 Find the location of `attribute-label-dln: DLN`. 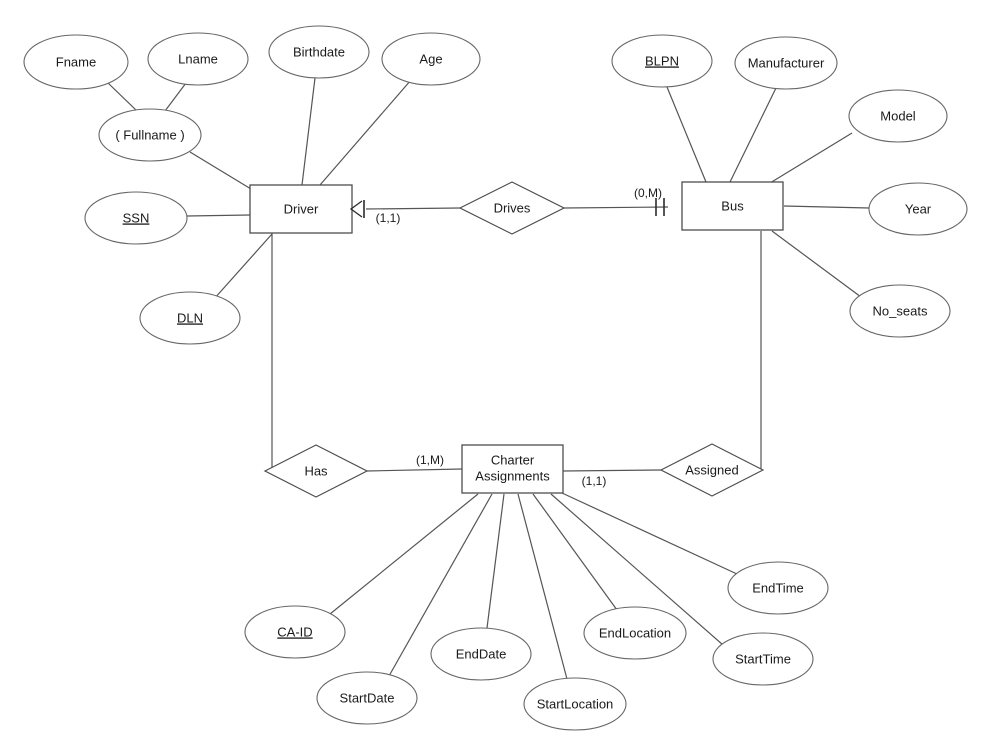

attribute-label-dln: DLN is located at coordinates (190, 317).